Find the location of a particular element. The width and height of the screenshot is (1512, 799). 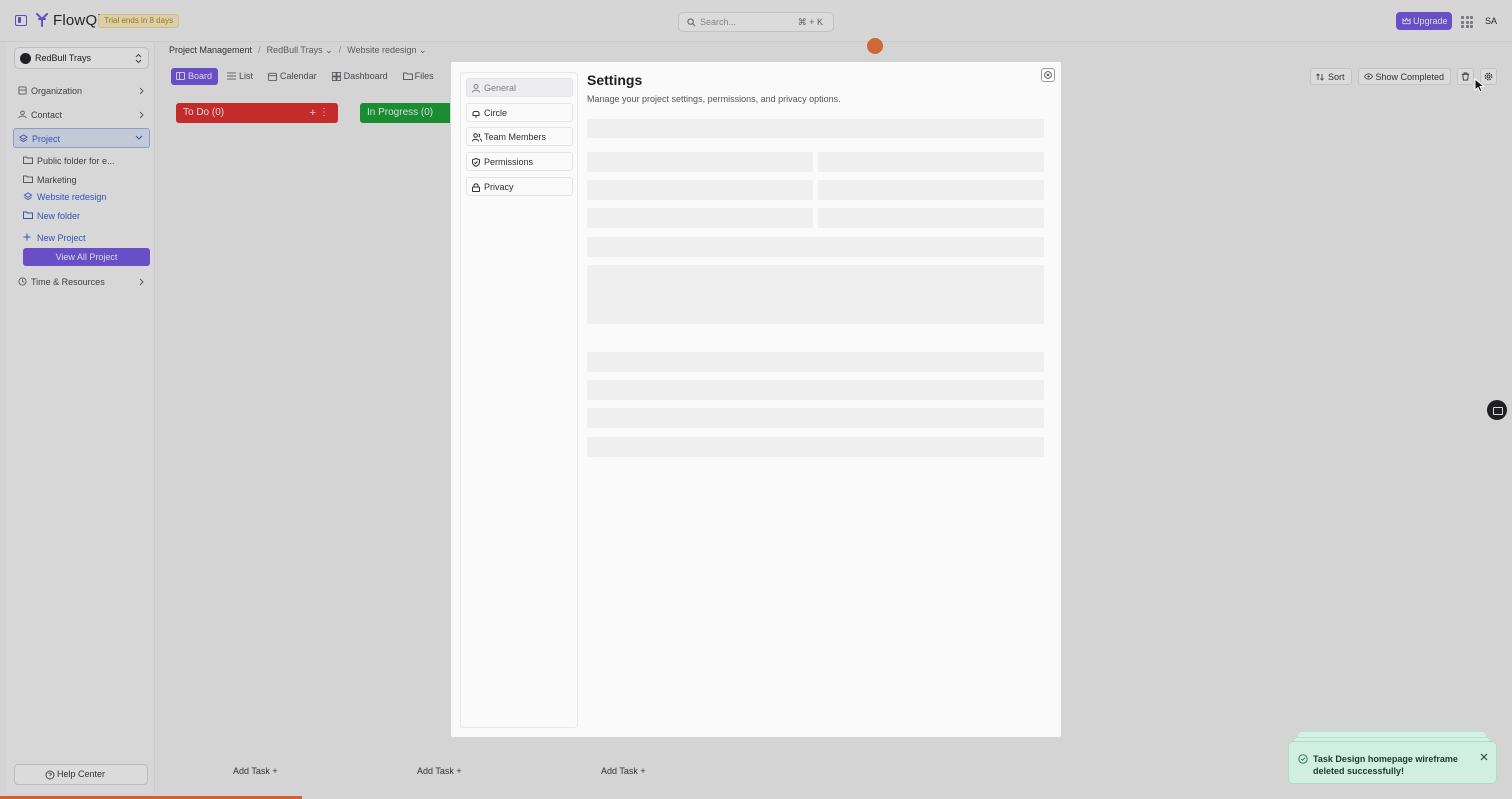

settings-nav-permissions: Permissions is located at coordinates (519, 161).